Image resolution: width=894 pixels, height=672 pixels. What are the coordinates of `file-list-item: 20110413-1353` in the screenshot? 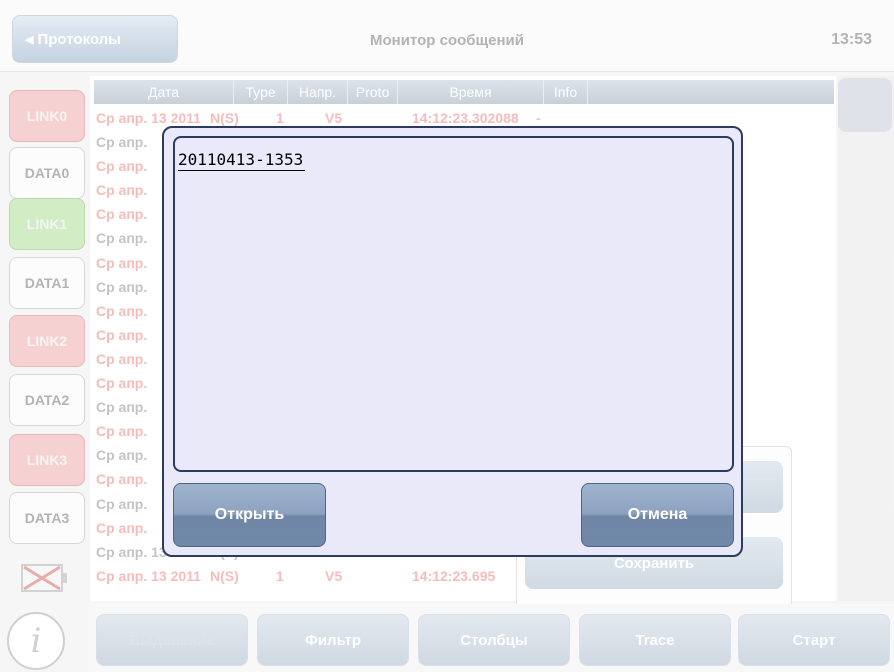 It's located at (242, 160).